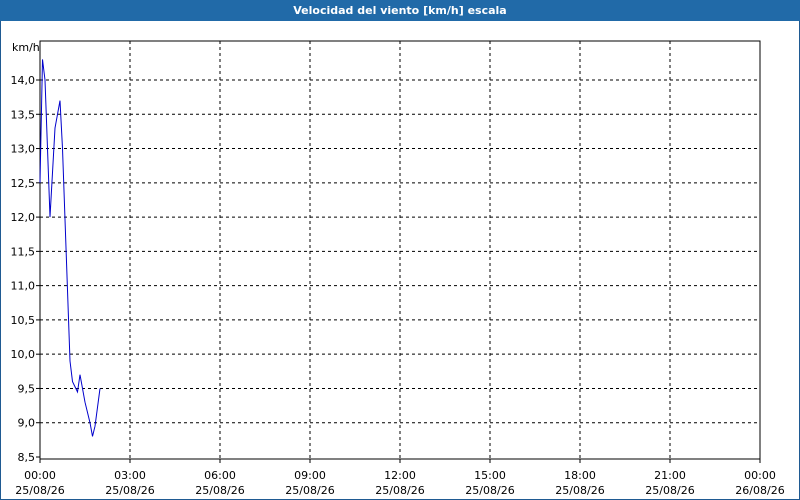  I want to click on x-tick-date-label: 26/08/26, so click(759, 490).